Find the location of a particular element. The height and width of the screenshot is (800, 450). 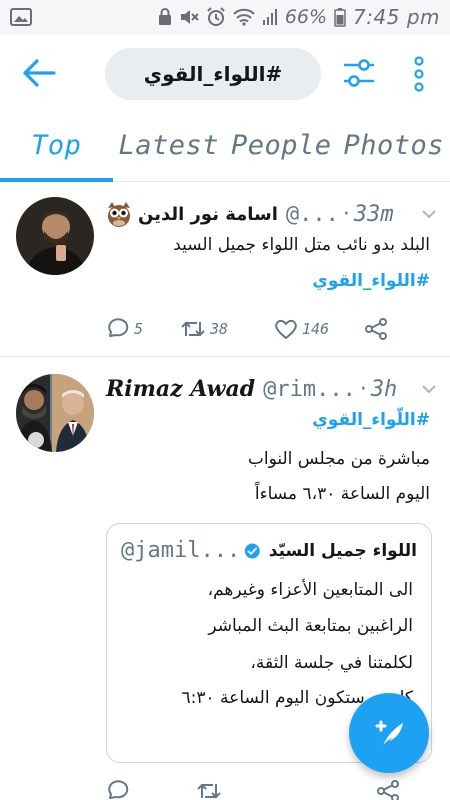

retweet-button: 38 is located at coordinates (227, 329).